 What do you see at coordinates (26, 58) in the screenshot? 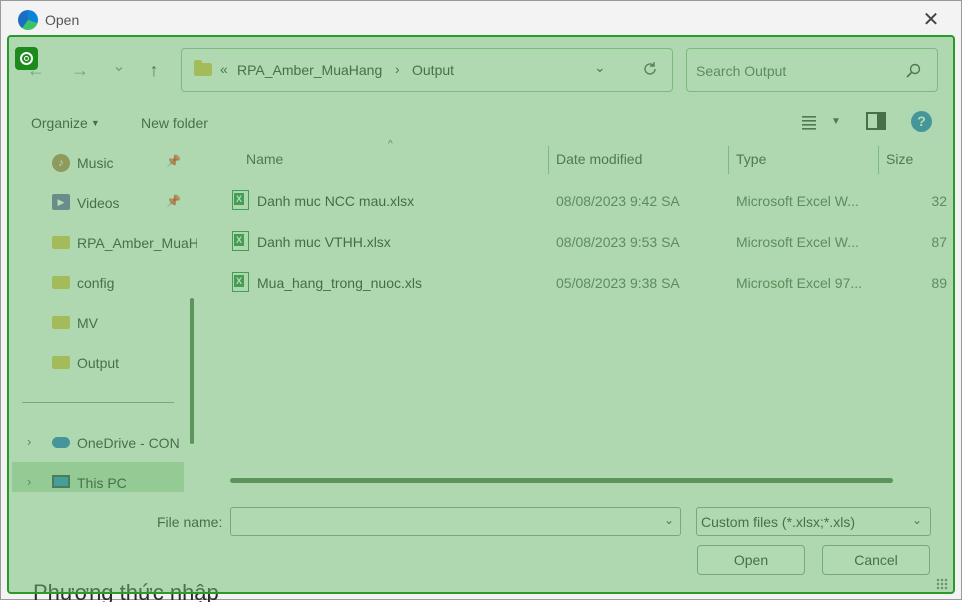
I see `target-badge-icon` at bounding box center [26, 58].